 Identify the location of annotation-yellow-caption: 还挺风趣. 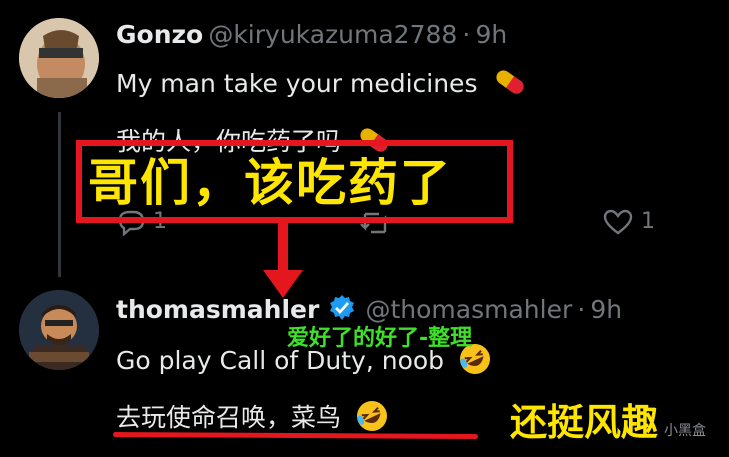
(584, 422).